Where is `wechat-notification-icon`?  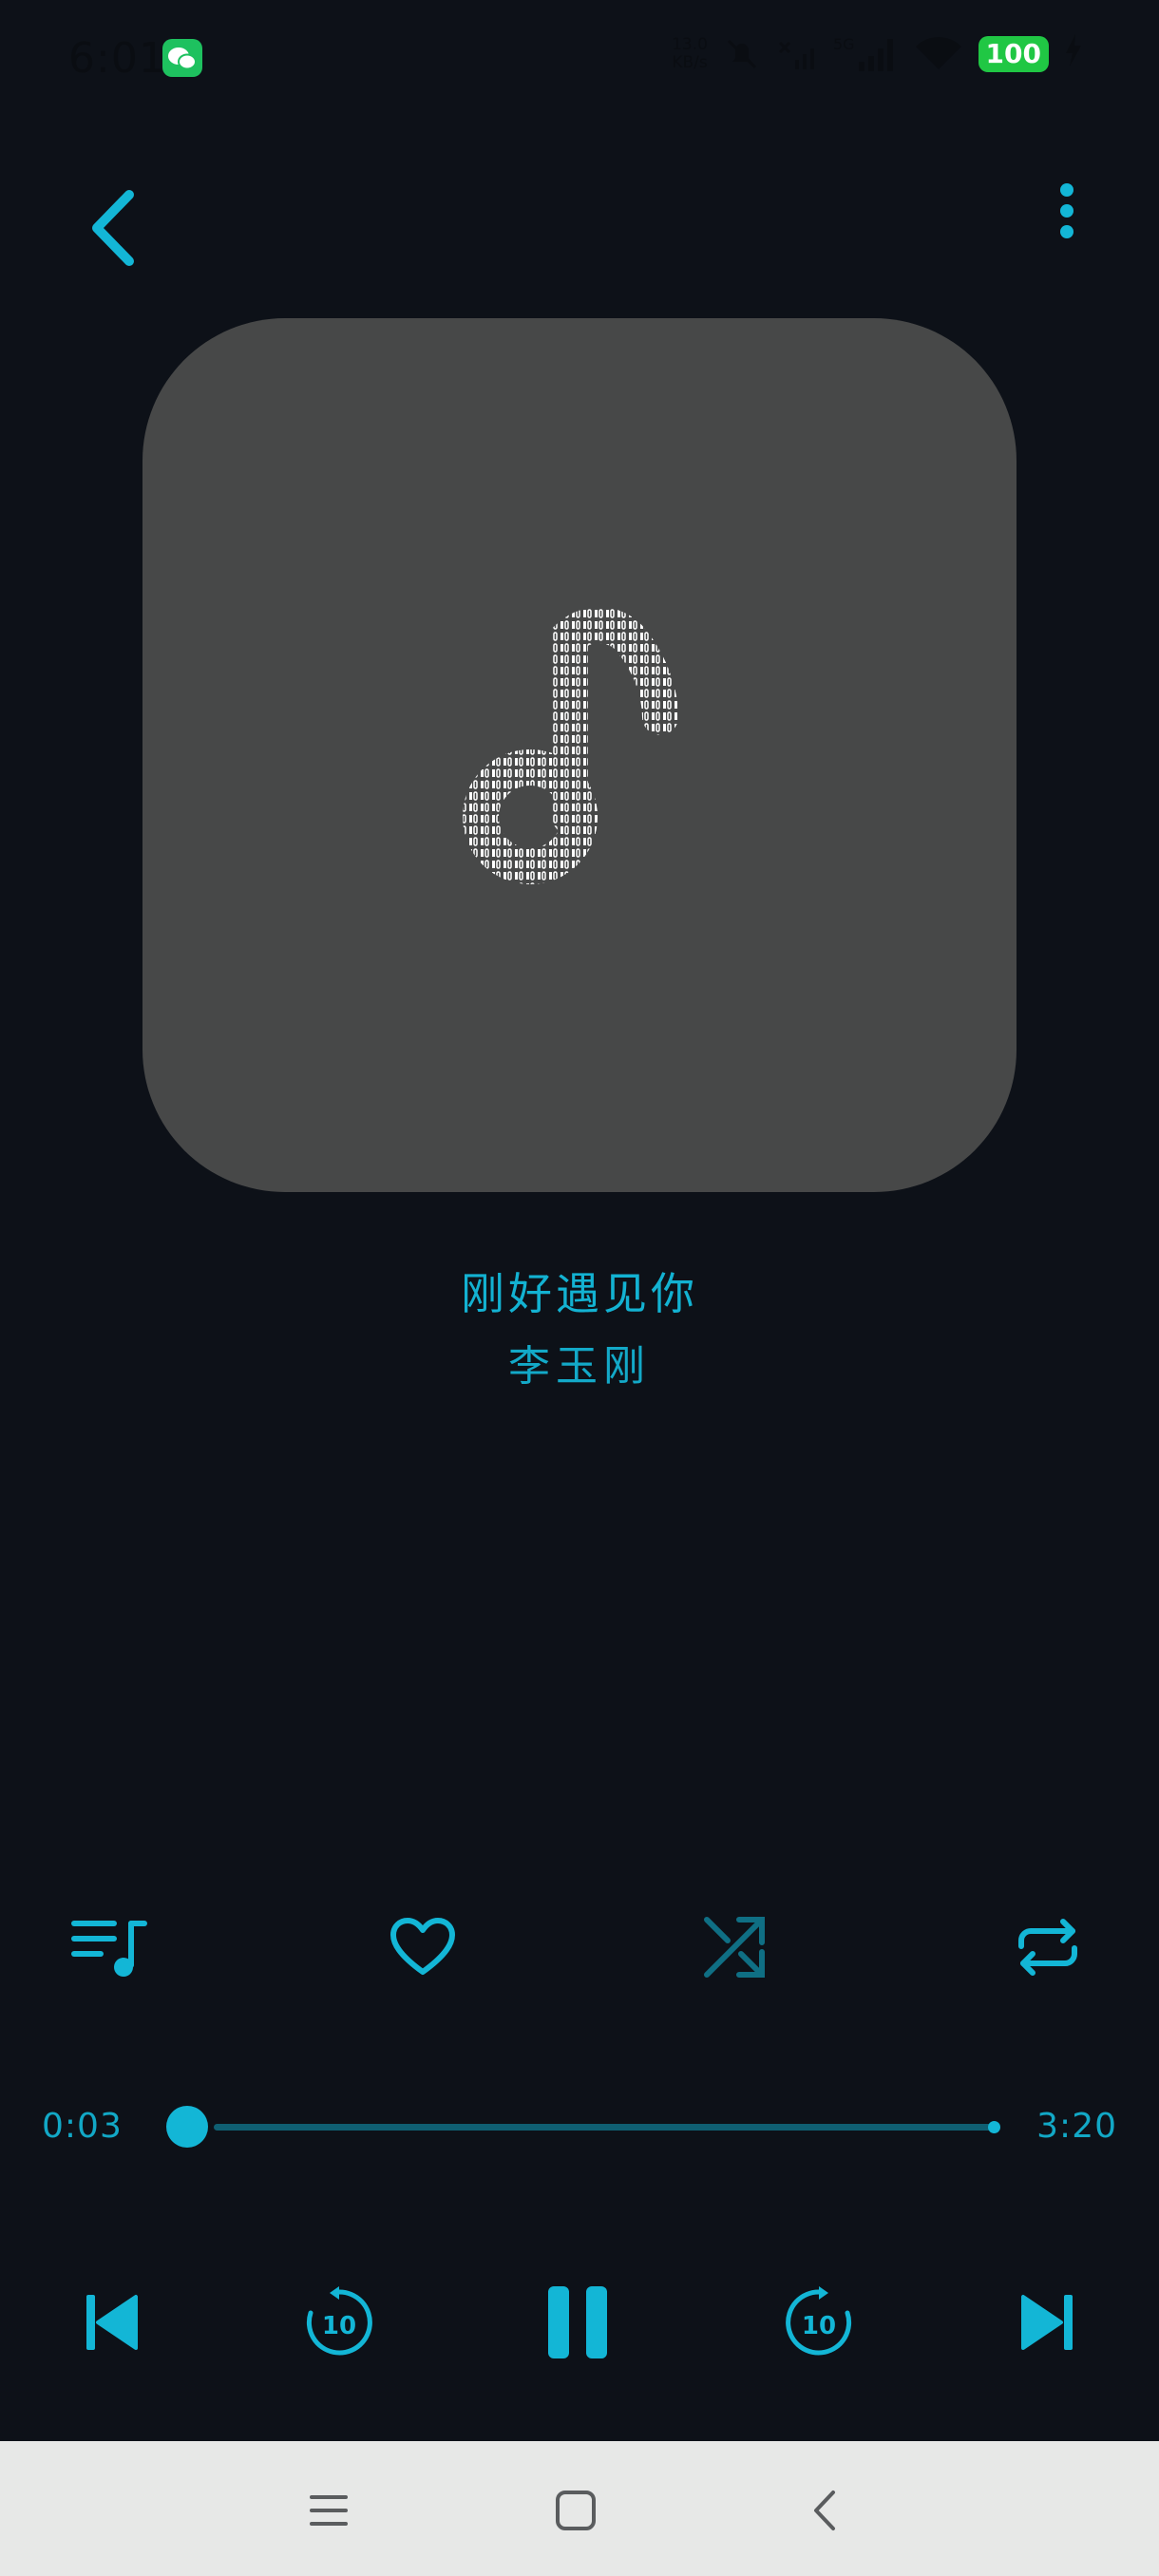 wechat-notification-icon is located at coordinates (182, 58).